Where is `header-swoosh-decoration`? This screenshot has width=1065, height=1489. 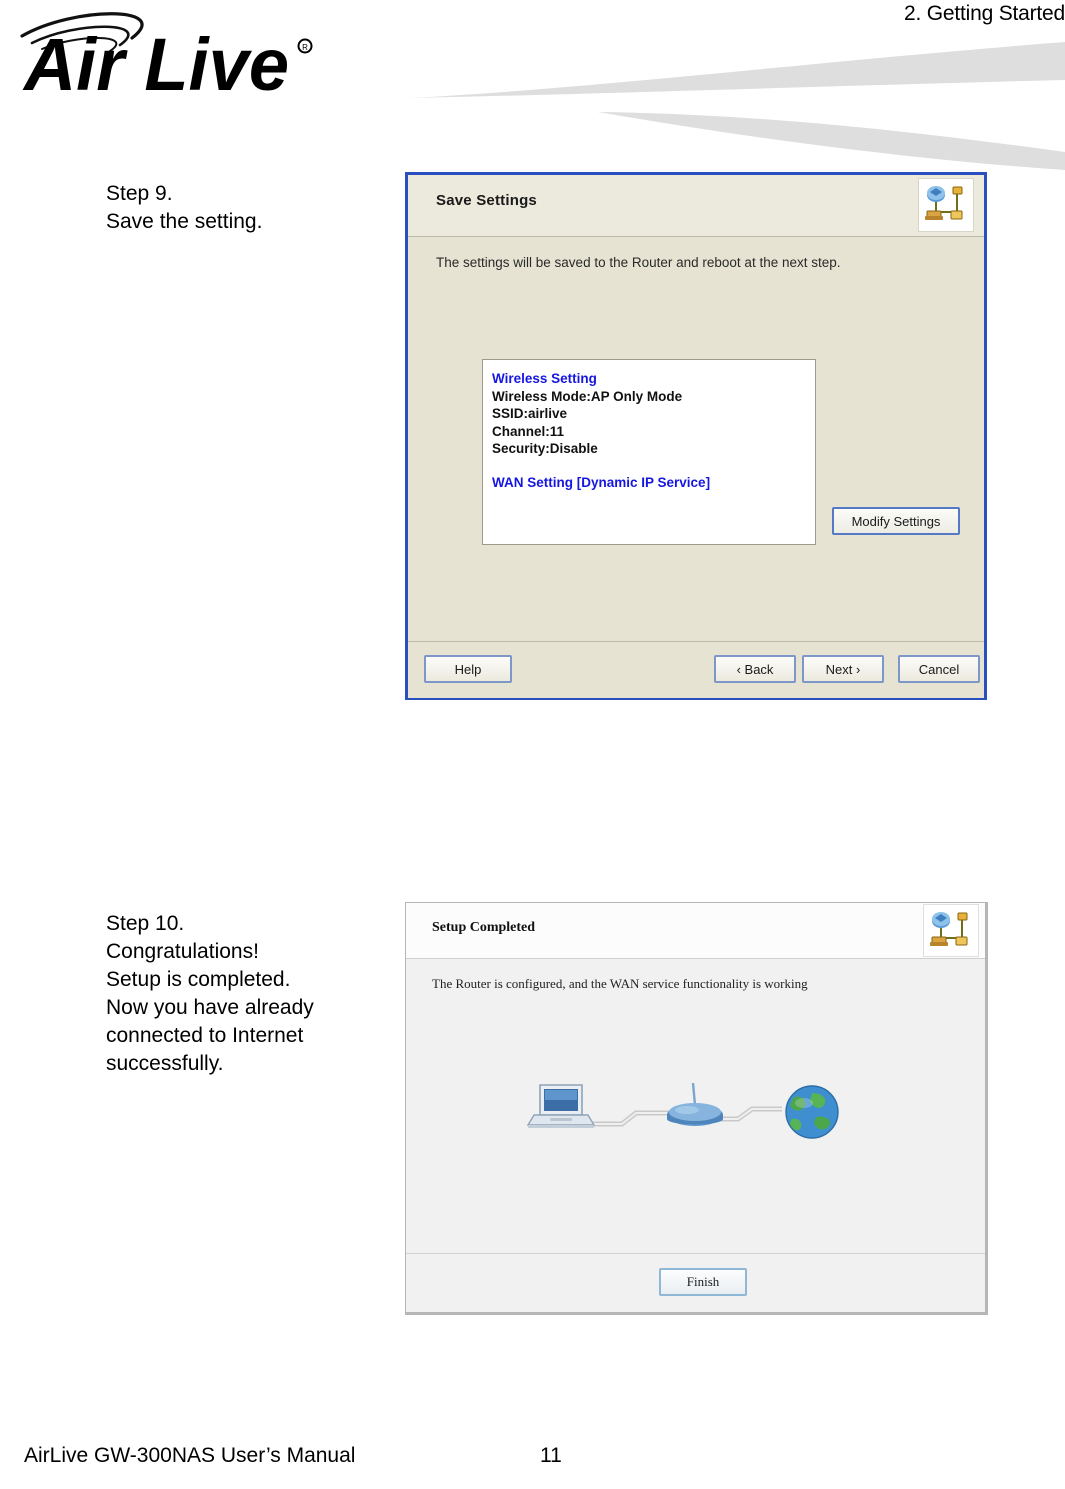
header-swoosh-decoration is located at coordinates (732, 105).